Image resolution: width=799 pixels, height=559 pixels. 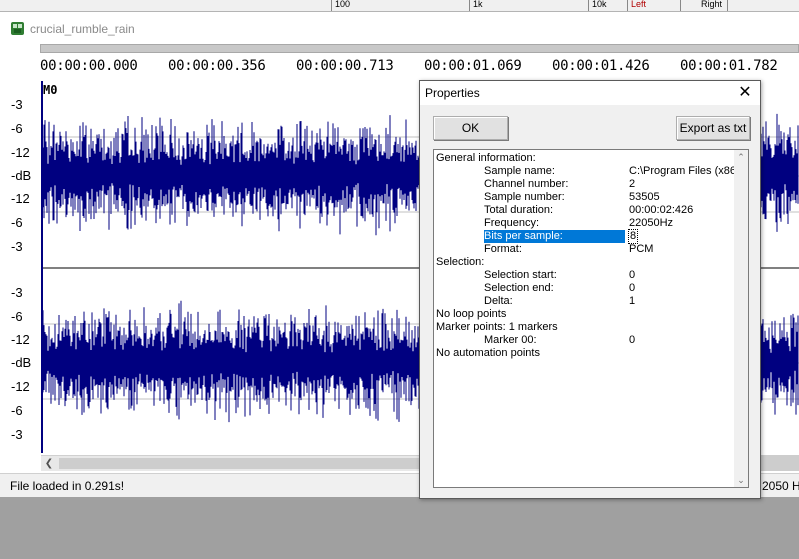 What do you see at coordinates (584, 262) in the screenshot?
I see `property-row: Selection:` at bounding box center [584, 262].